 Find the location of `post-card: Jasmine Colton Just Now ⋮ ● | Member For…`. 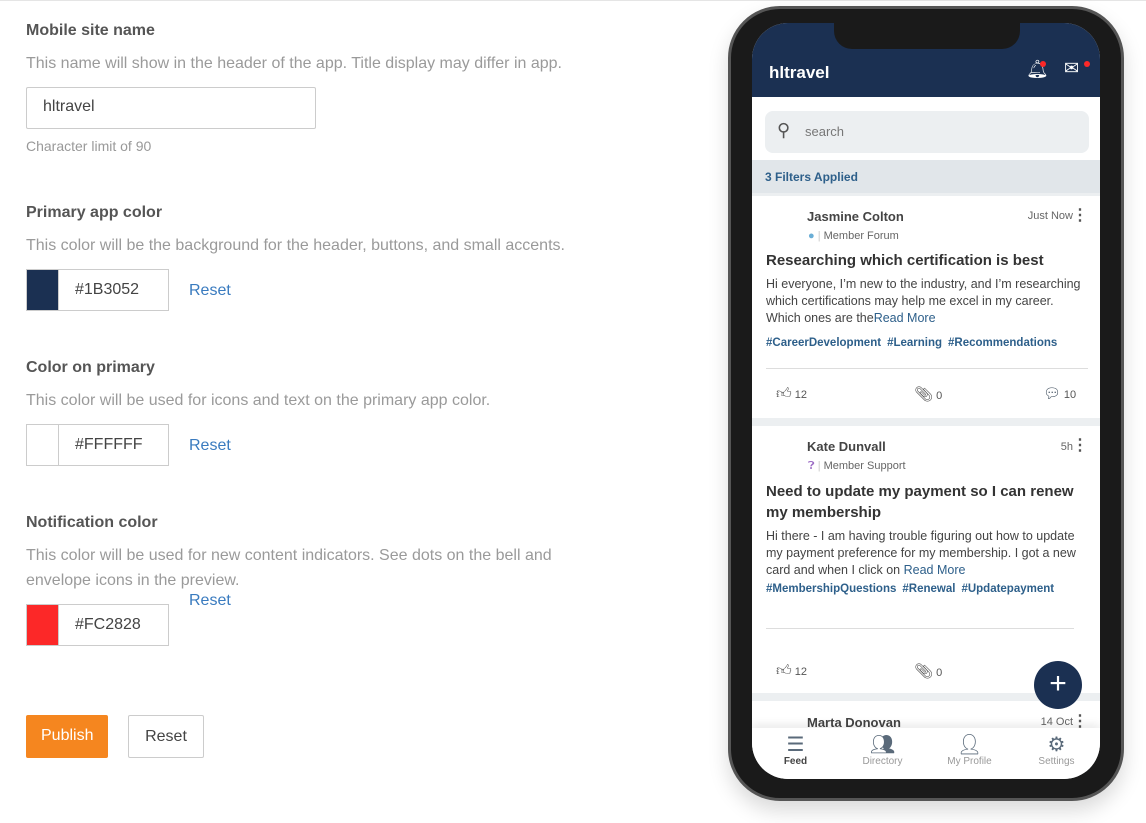

post-card: Jasmine Colton Just Now ⋮ ● | Member For… is located at coordinates (926, 307).